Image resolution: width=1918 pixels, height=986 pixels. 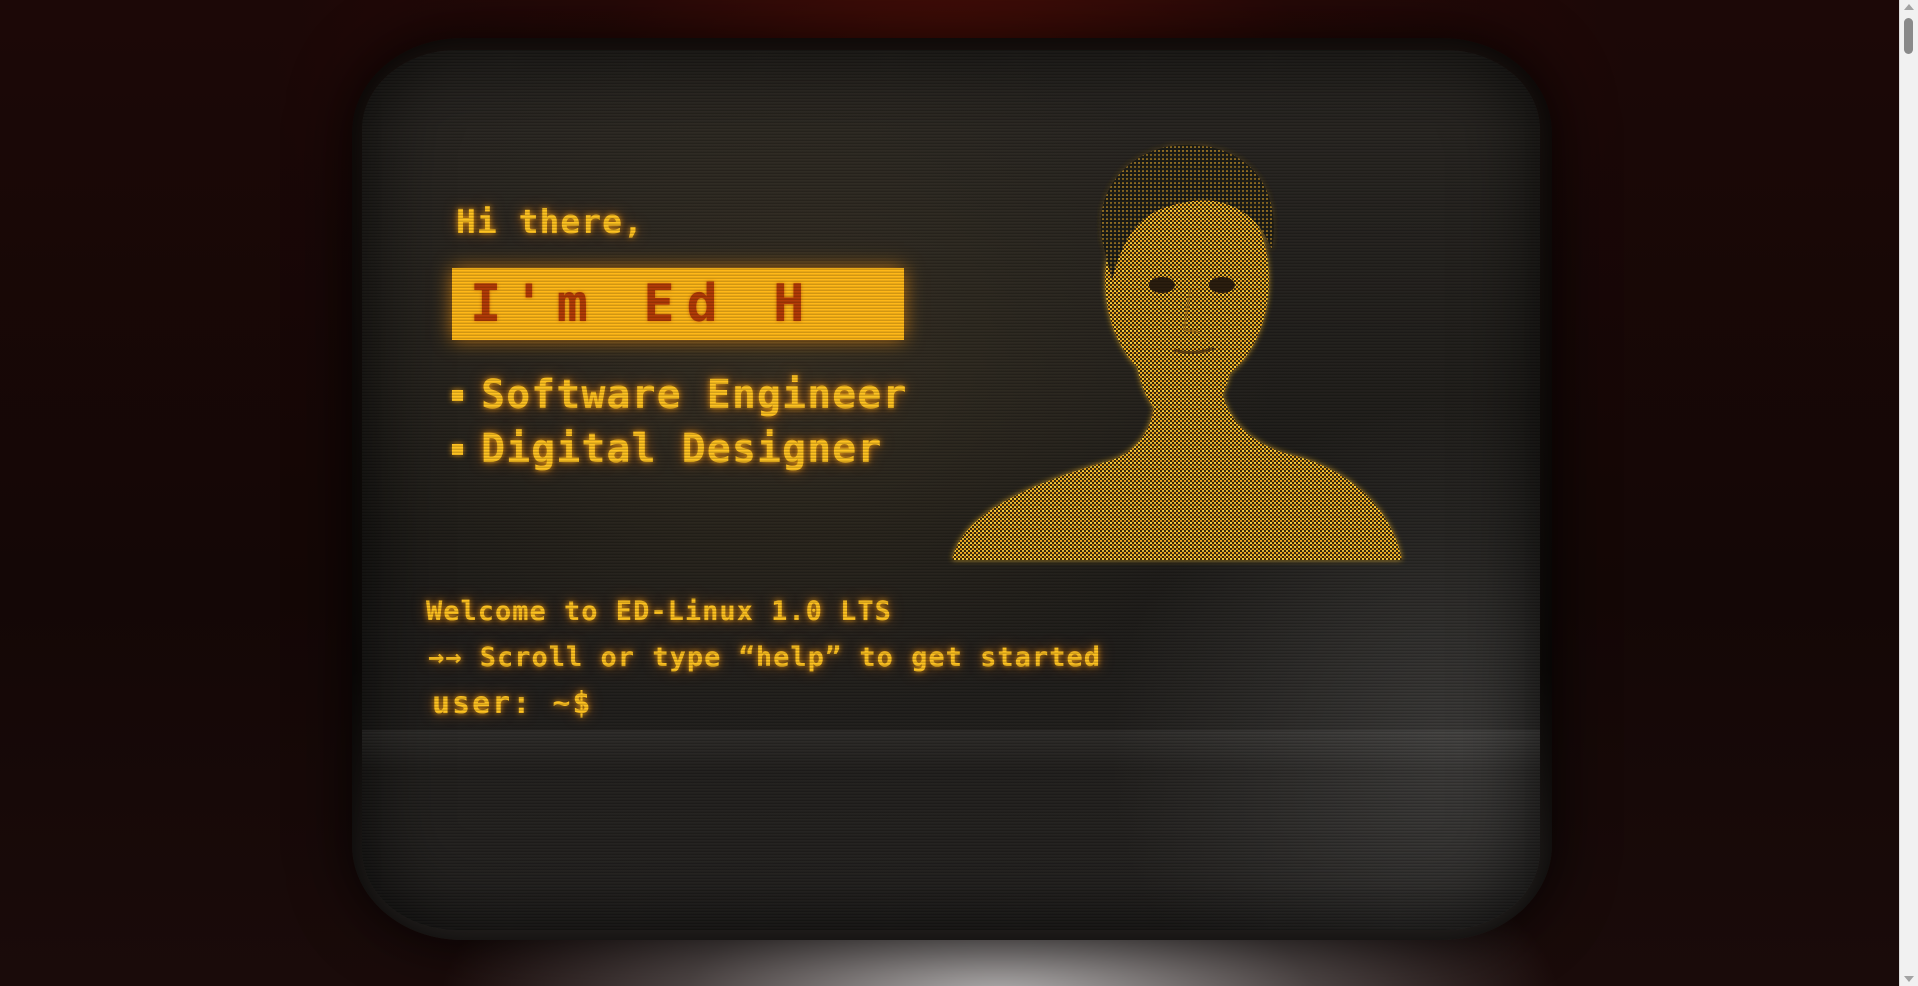 I want to click on page-scrollbar, so click(x=1908, y=493).